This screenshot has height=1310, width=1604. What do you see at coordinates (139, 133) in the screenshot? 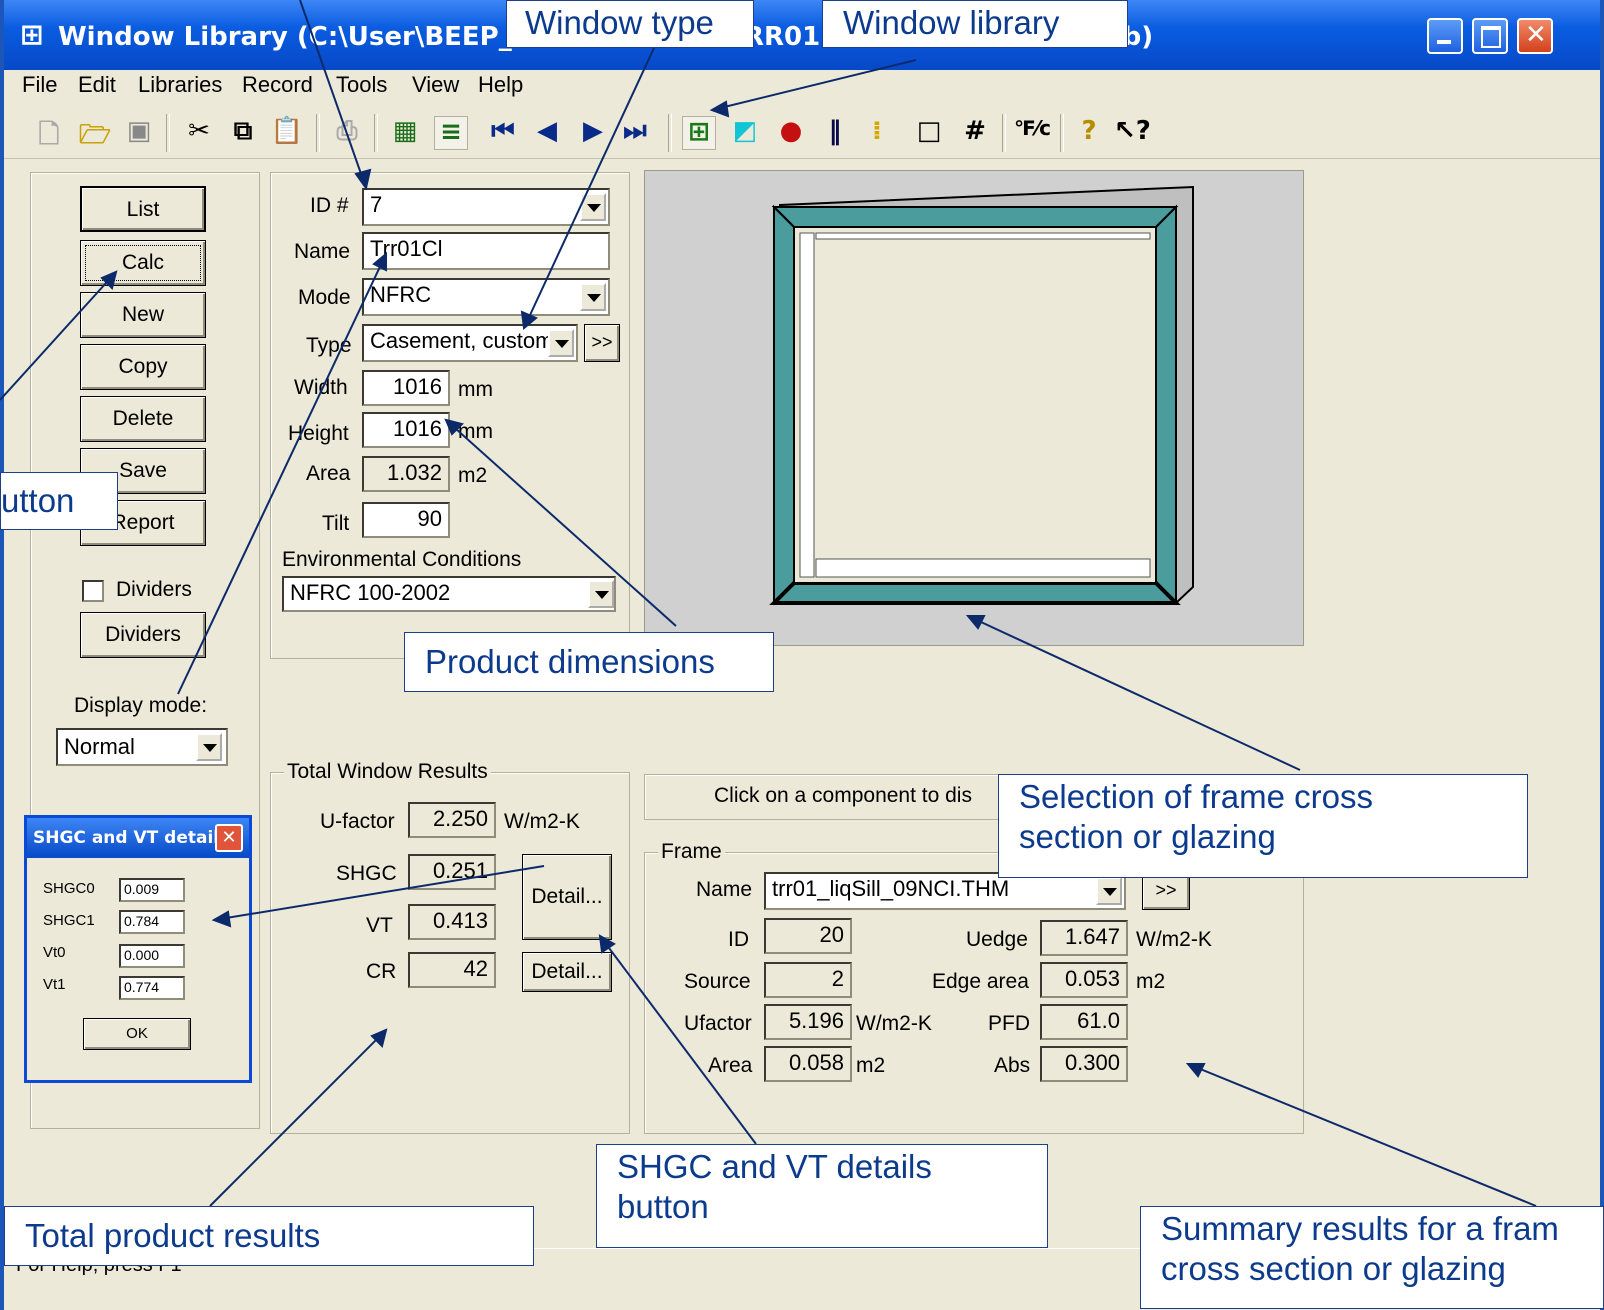
I see `save-icon: ▣` at bounding box center [139, 133].